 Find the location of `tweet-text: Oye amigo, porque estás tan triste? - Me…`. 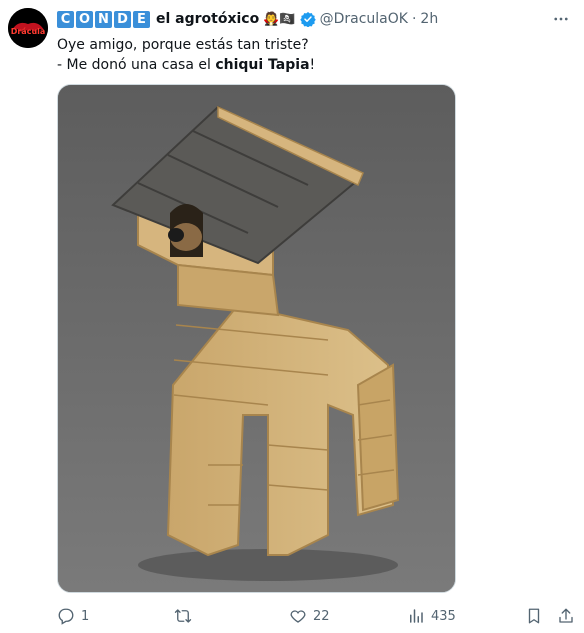

tweet-text: Oye amigo, porque estás tan triste? - Me… is located at coordinates (307, 55).